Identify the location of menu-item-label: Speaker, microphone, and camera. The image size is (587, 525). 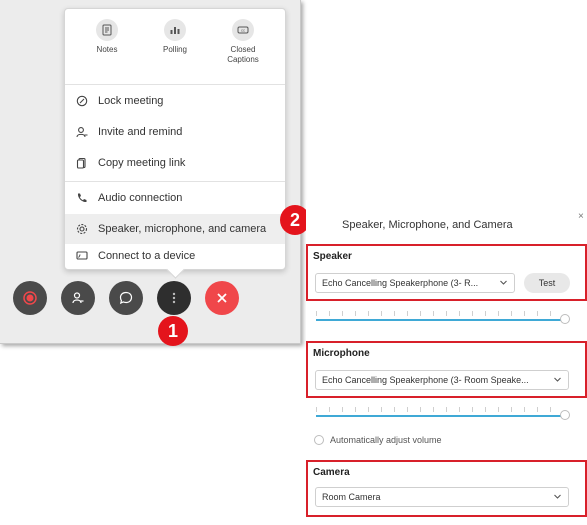
(182, 229).